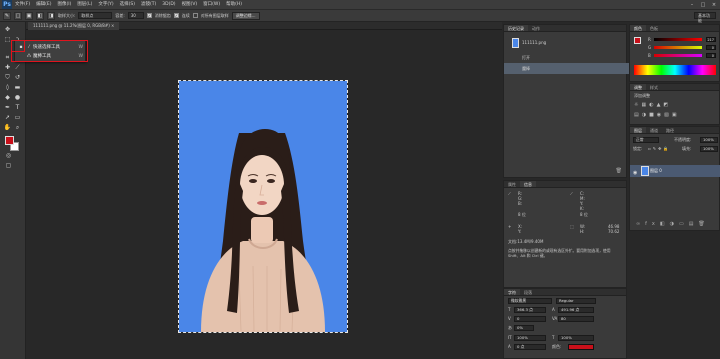  I want to click on workspace-select: 基本功能, so click(705, 17).